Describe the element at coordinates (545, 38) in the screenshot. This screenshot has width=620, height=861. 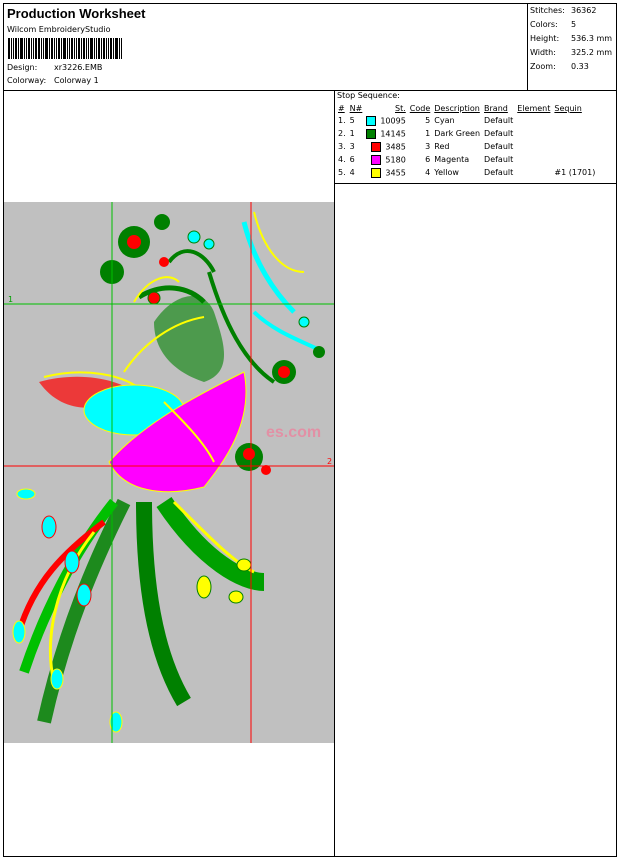
I see `stat-label: Height:` at that location.